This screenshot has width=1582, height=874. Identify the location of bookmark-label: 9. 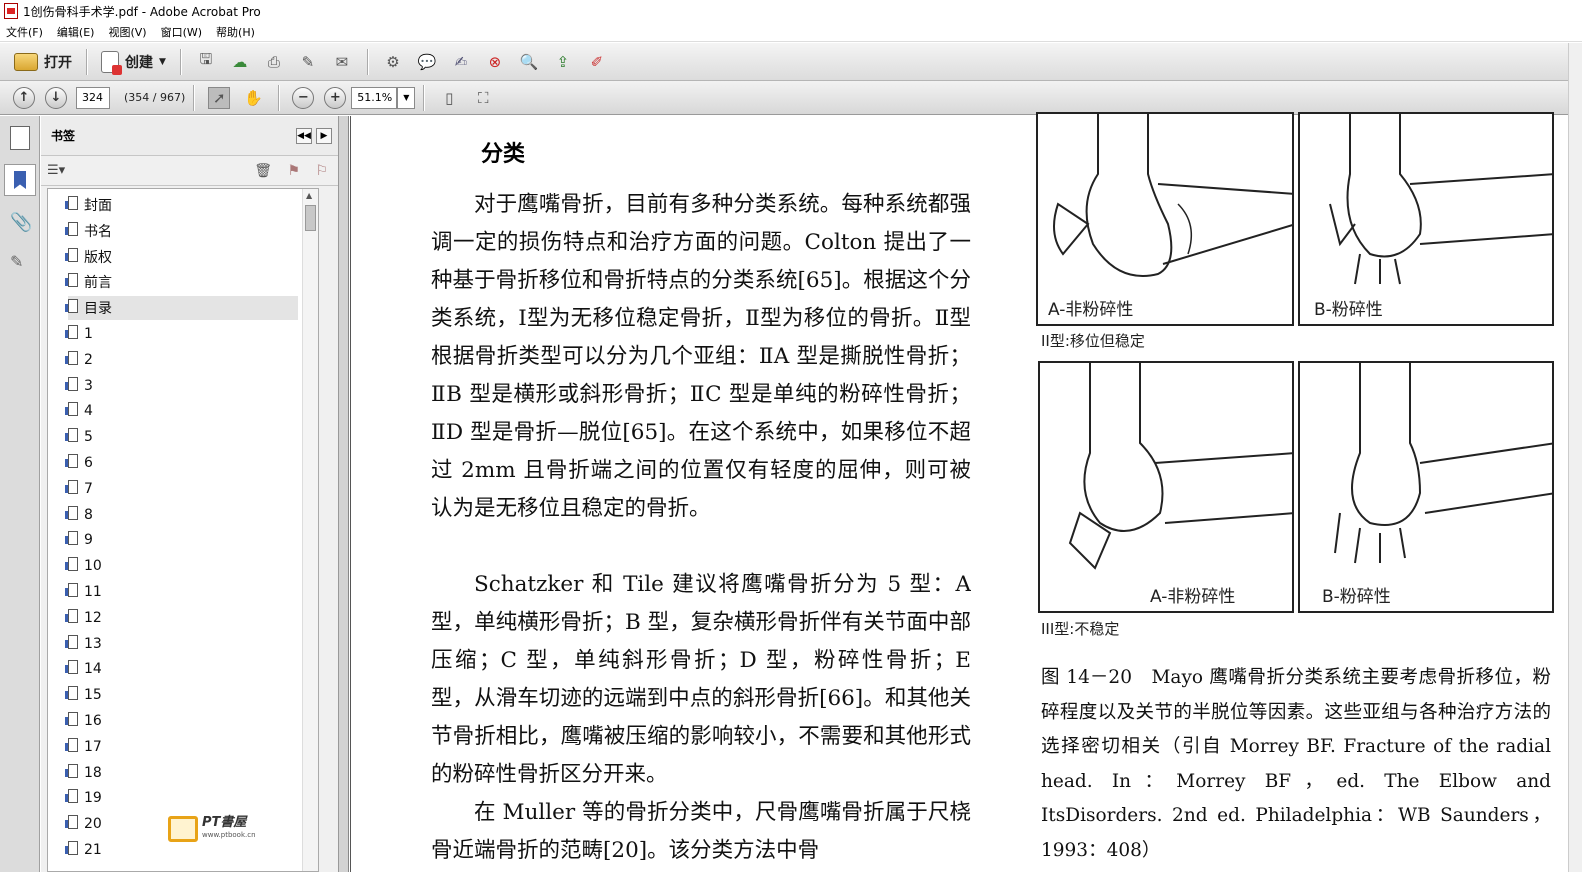
(88, 540).